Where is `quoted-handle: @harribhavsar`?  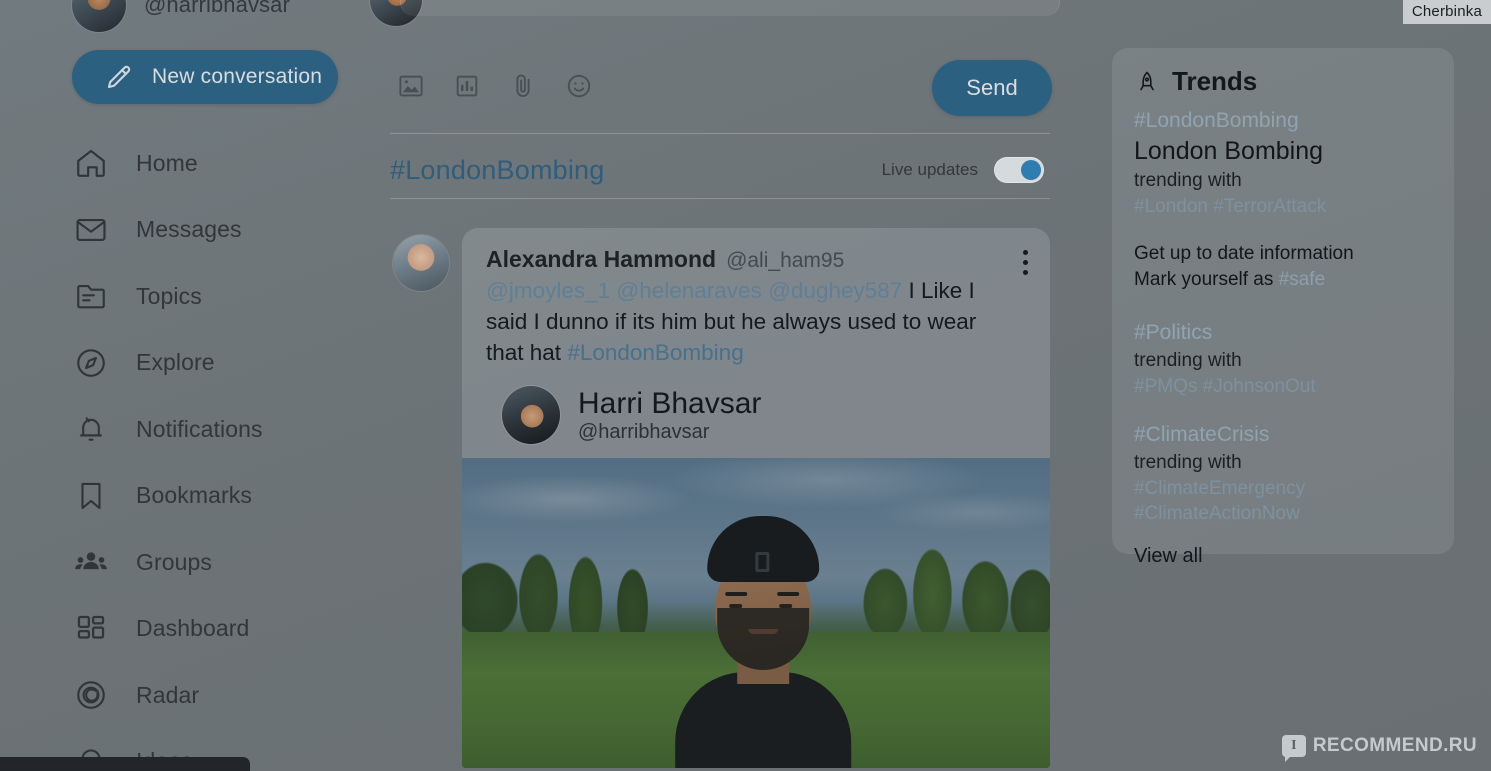
quoted-handle: @harribhavsar is located at coordinates (644, 431).